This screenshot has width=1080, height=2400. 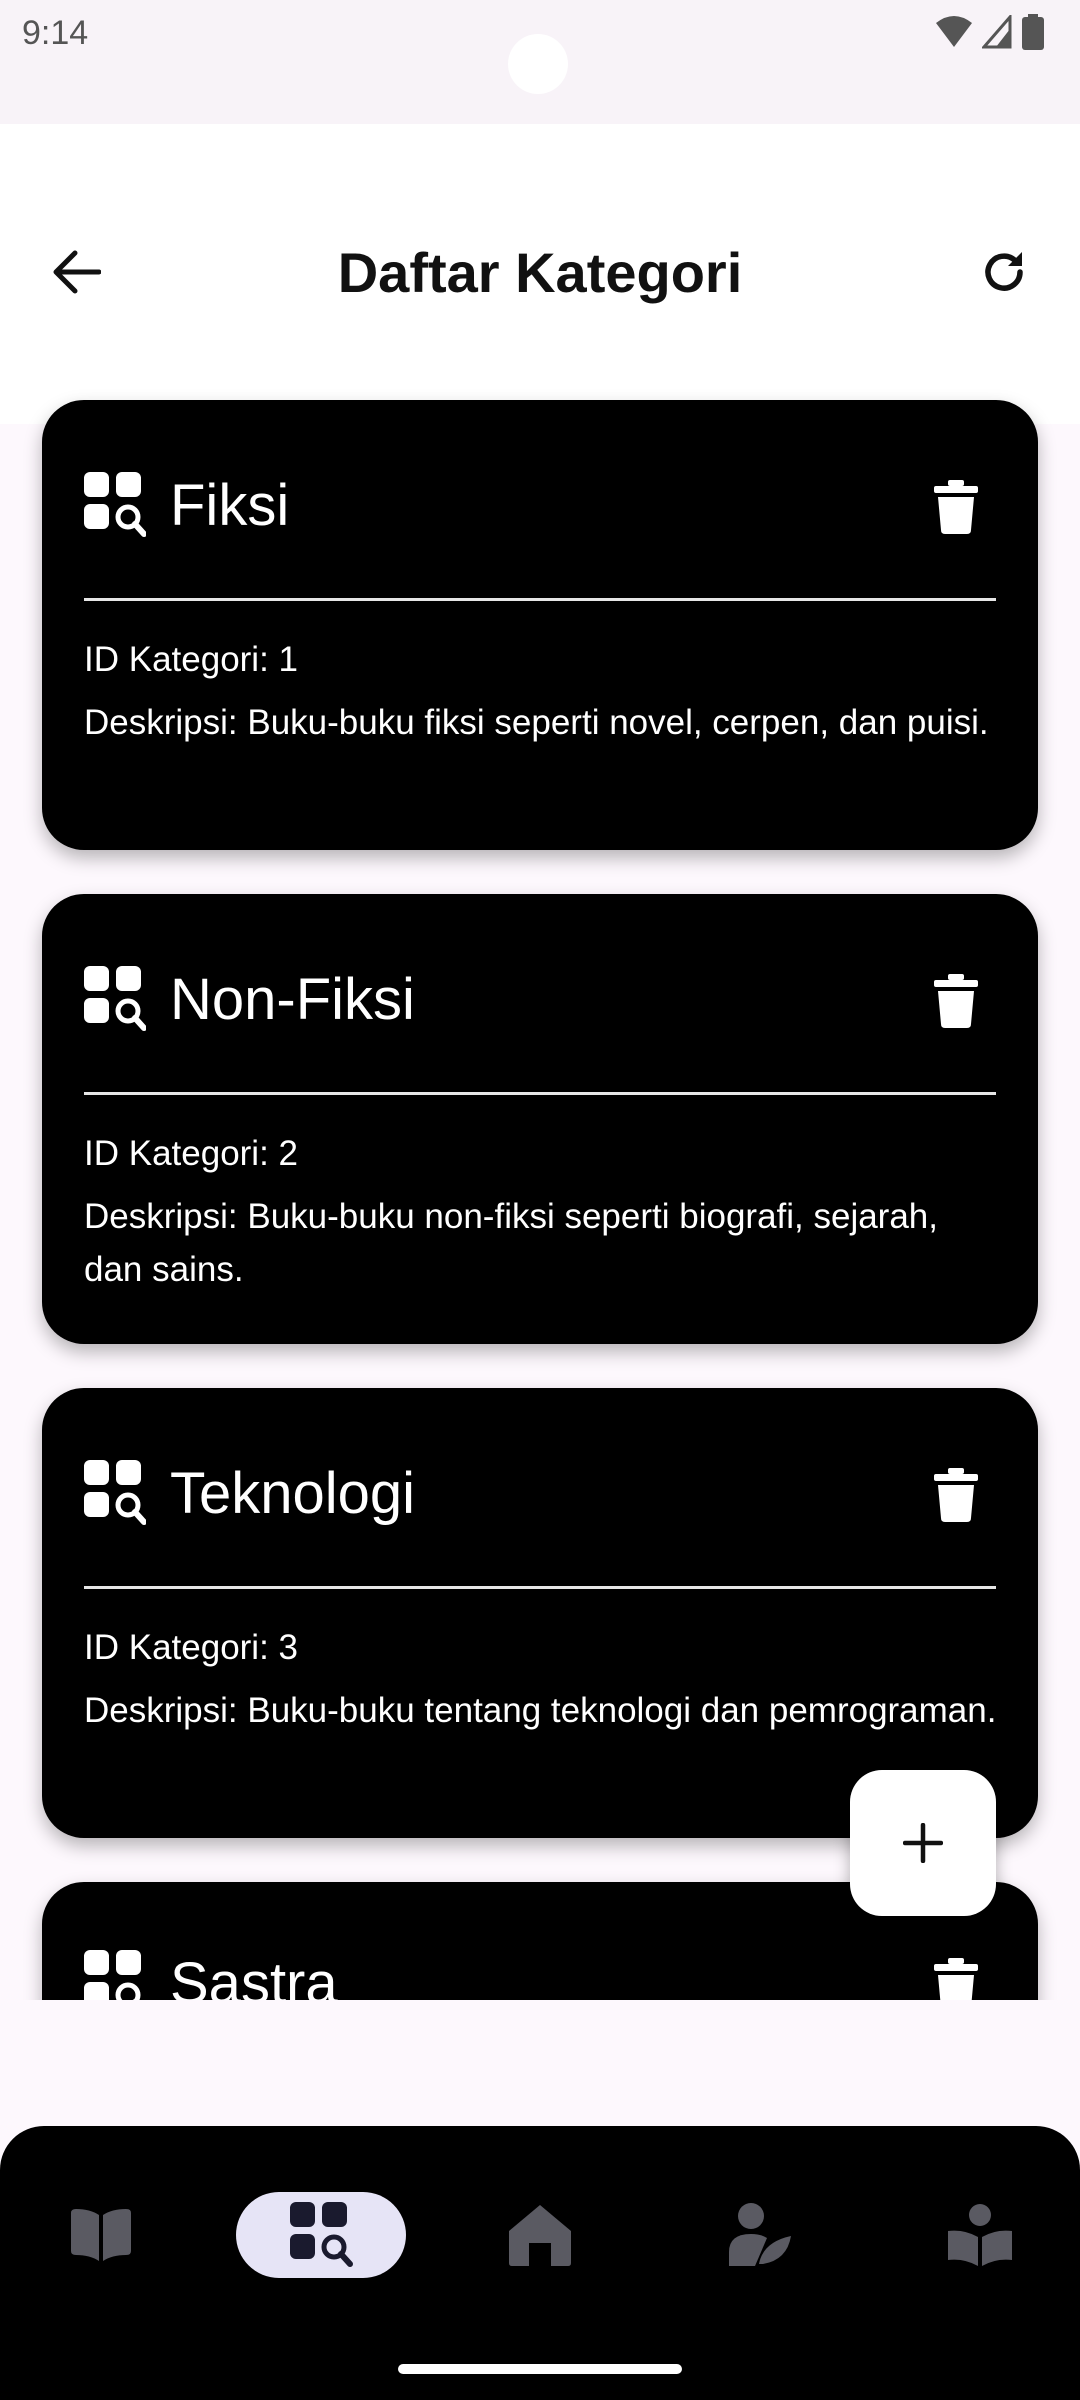 I want to click on category-name: Sastra, so click(x=254, y=1975).